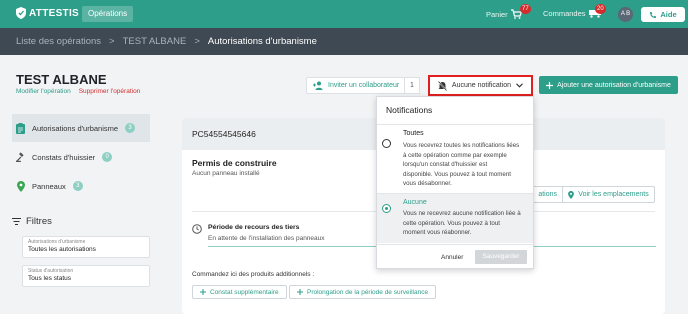 This screenshot has height=314, width=688. What do you see at coordinates (386, 208) in the screenshot?
I see `radio-none` at bounding box center [386, 208].